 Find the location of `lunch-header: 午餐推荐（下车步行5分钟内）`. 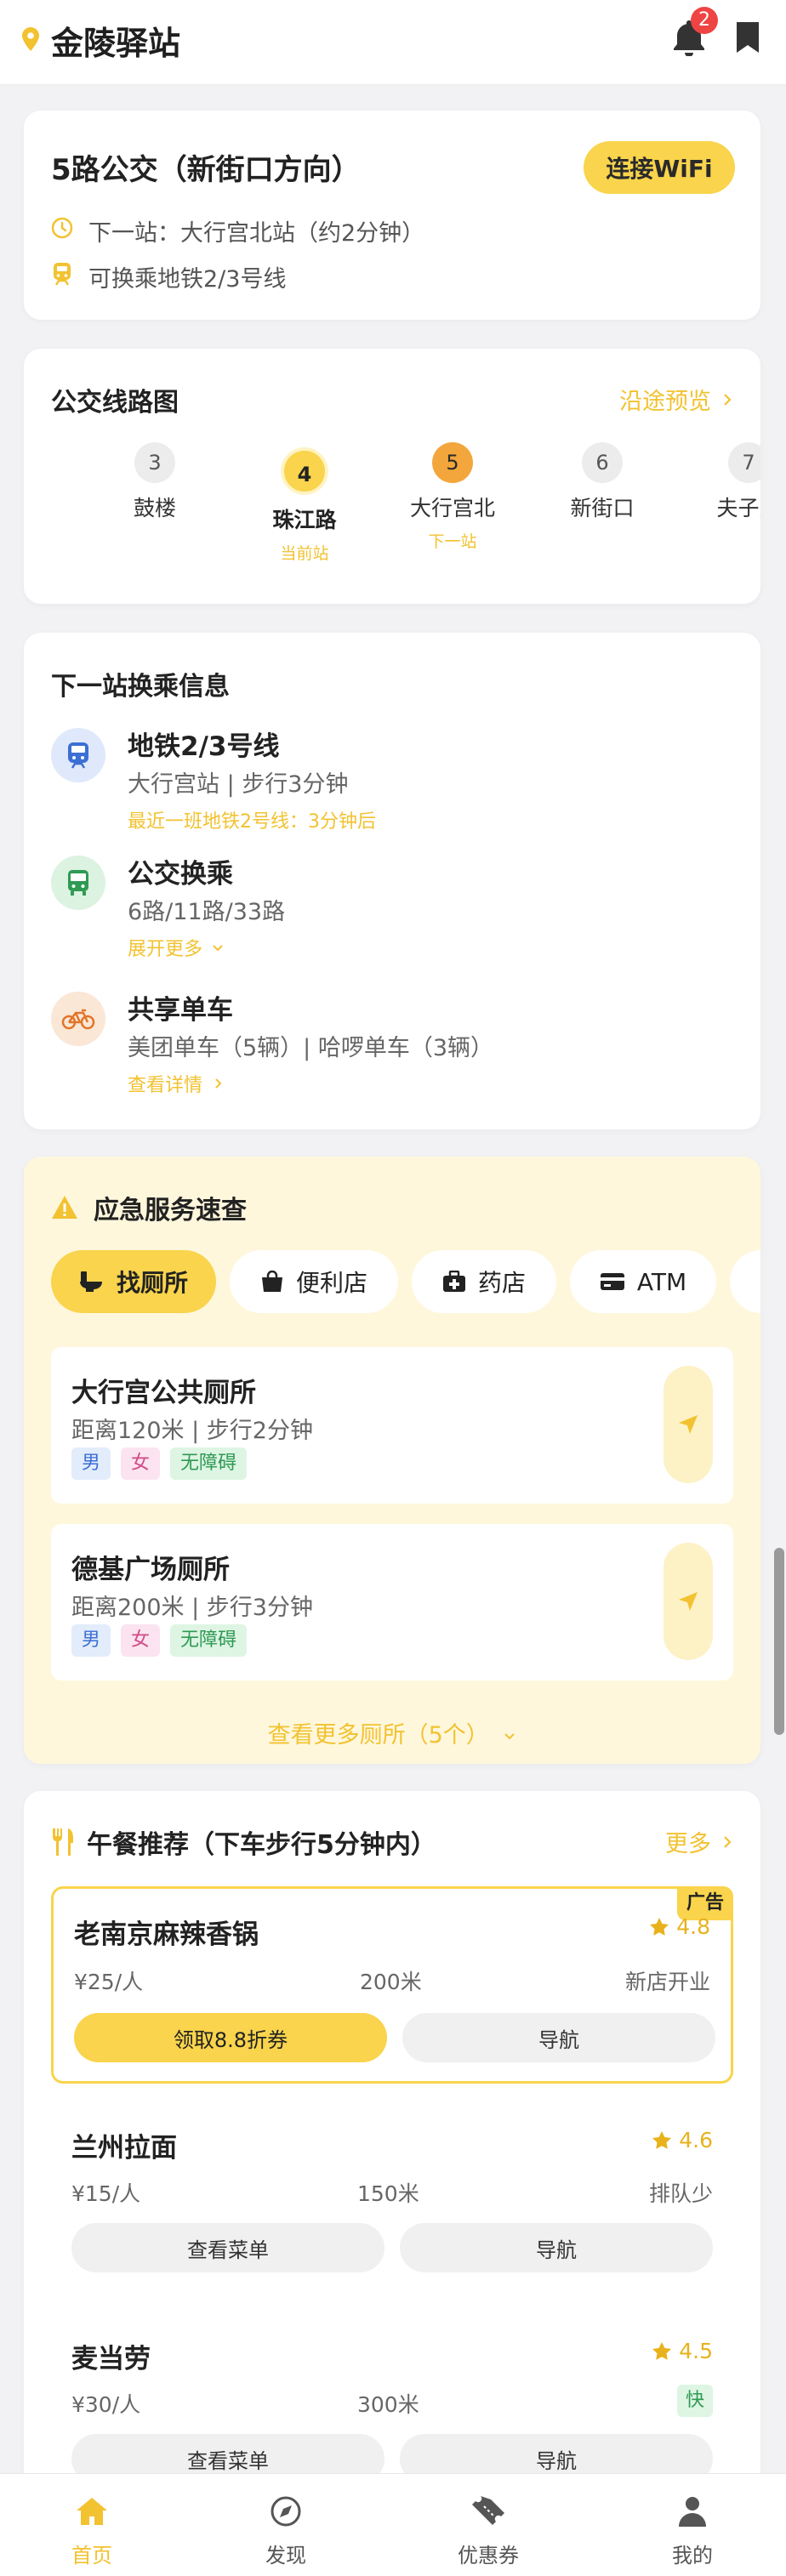

lunch-header: 午餐推荐（下车步行5分钟内） is located at coordinates (243, 1842).